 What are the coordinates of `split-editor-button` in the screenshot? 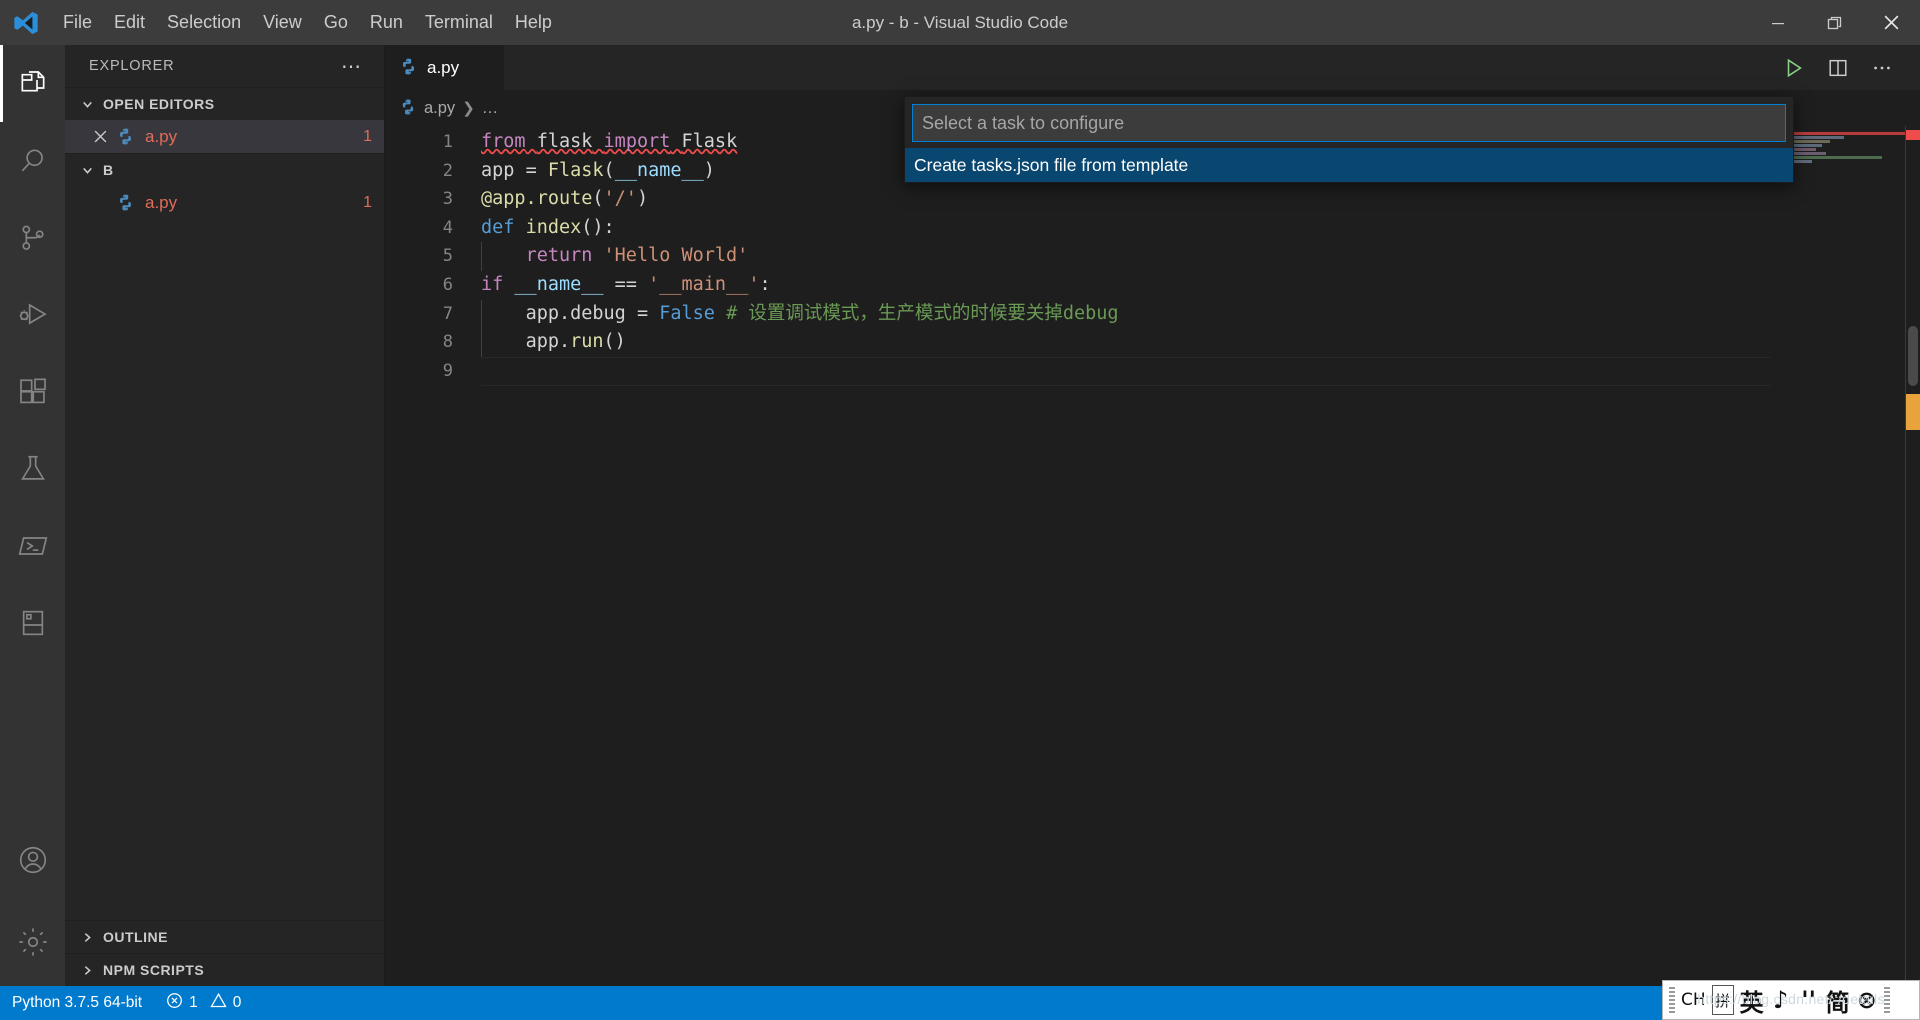 It's located at (1838, 67).